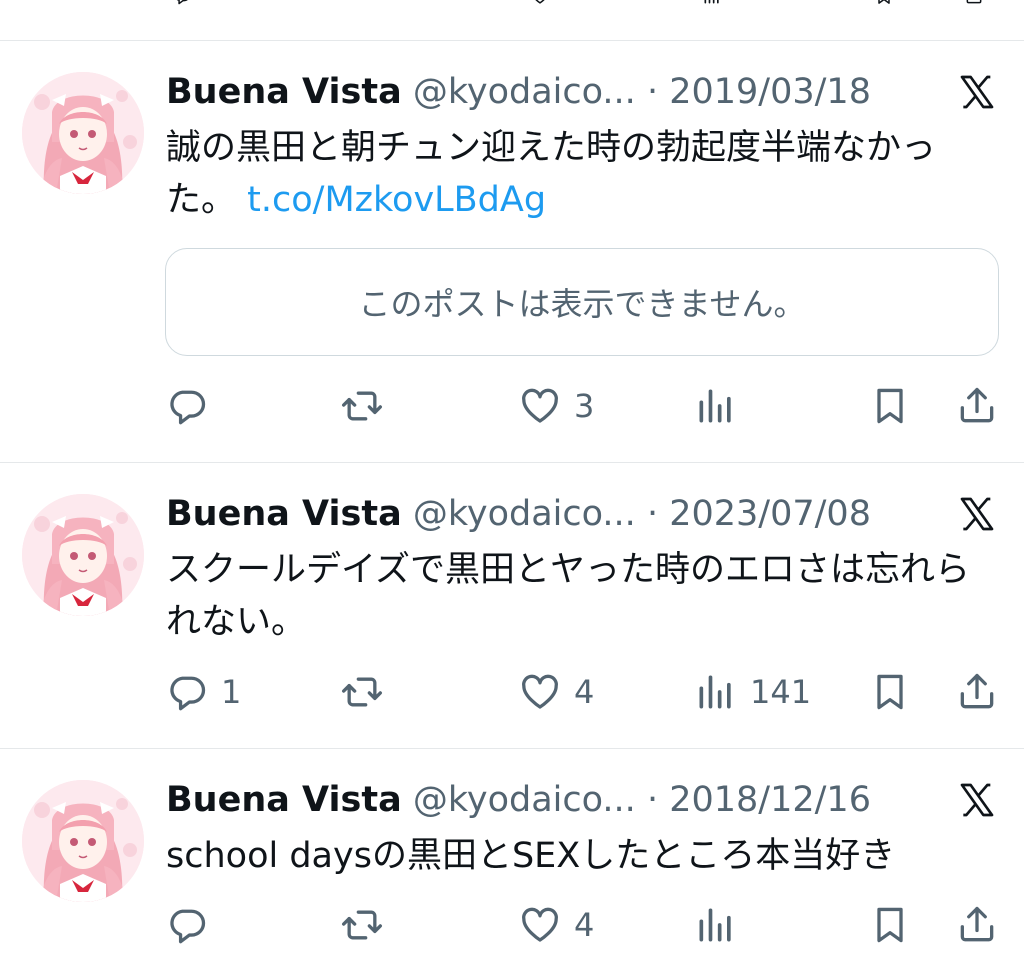 This screenshot has width=1024, height=968. What do you see at coordinates (512, 20) in the screenshot?
I see `previous-tweet-action-bar` at bounding box center [512, 20].